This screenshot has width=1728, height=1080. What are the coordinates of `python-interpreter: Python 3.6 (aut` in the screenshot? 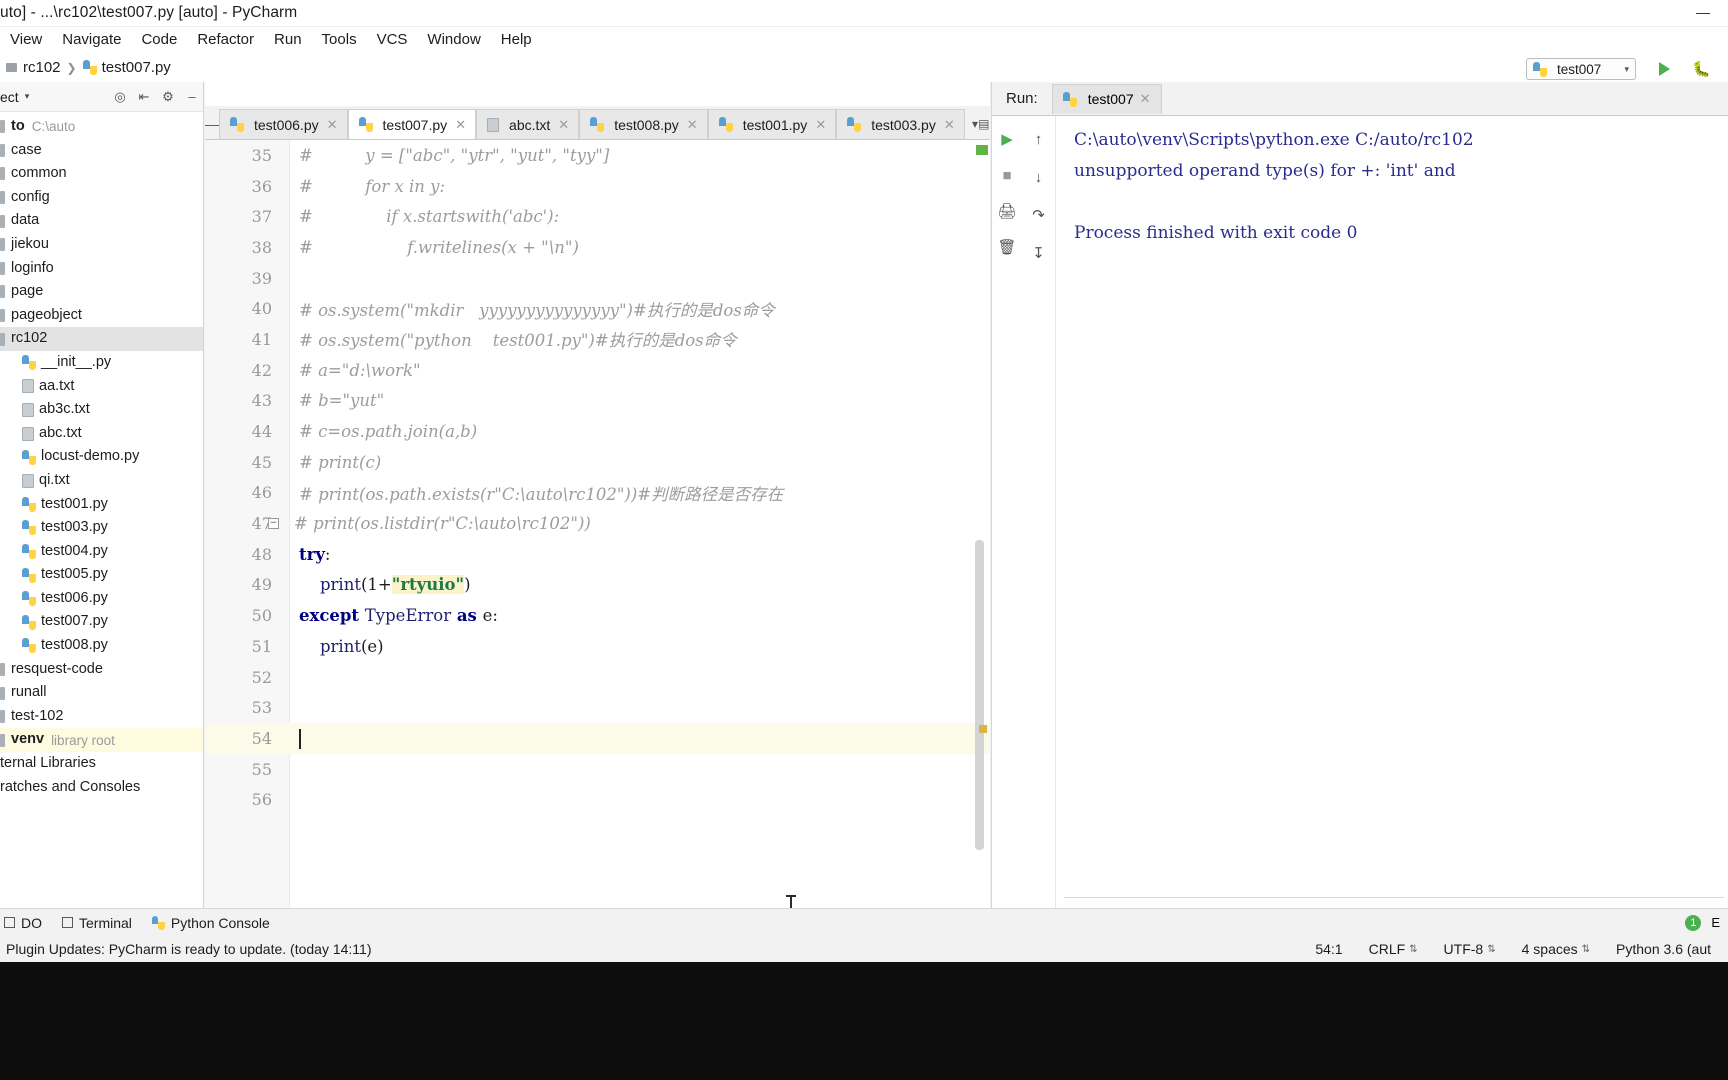 It's located at (1663, 949).